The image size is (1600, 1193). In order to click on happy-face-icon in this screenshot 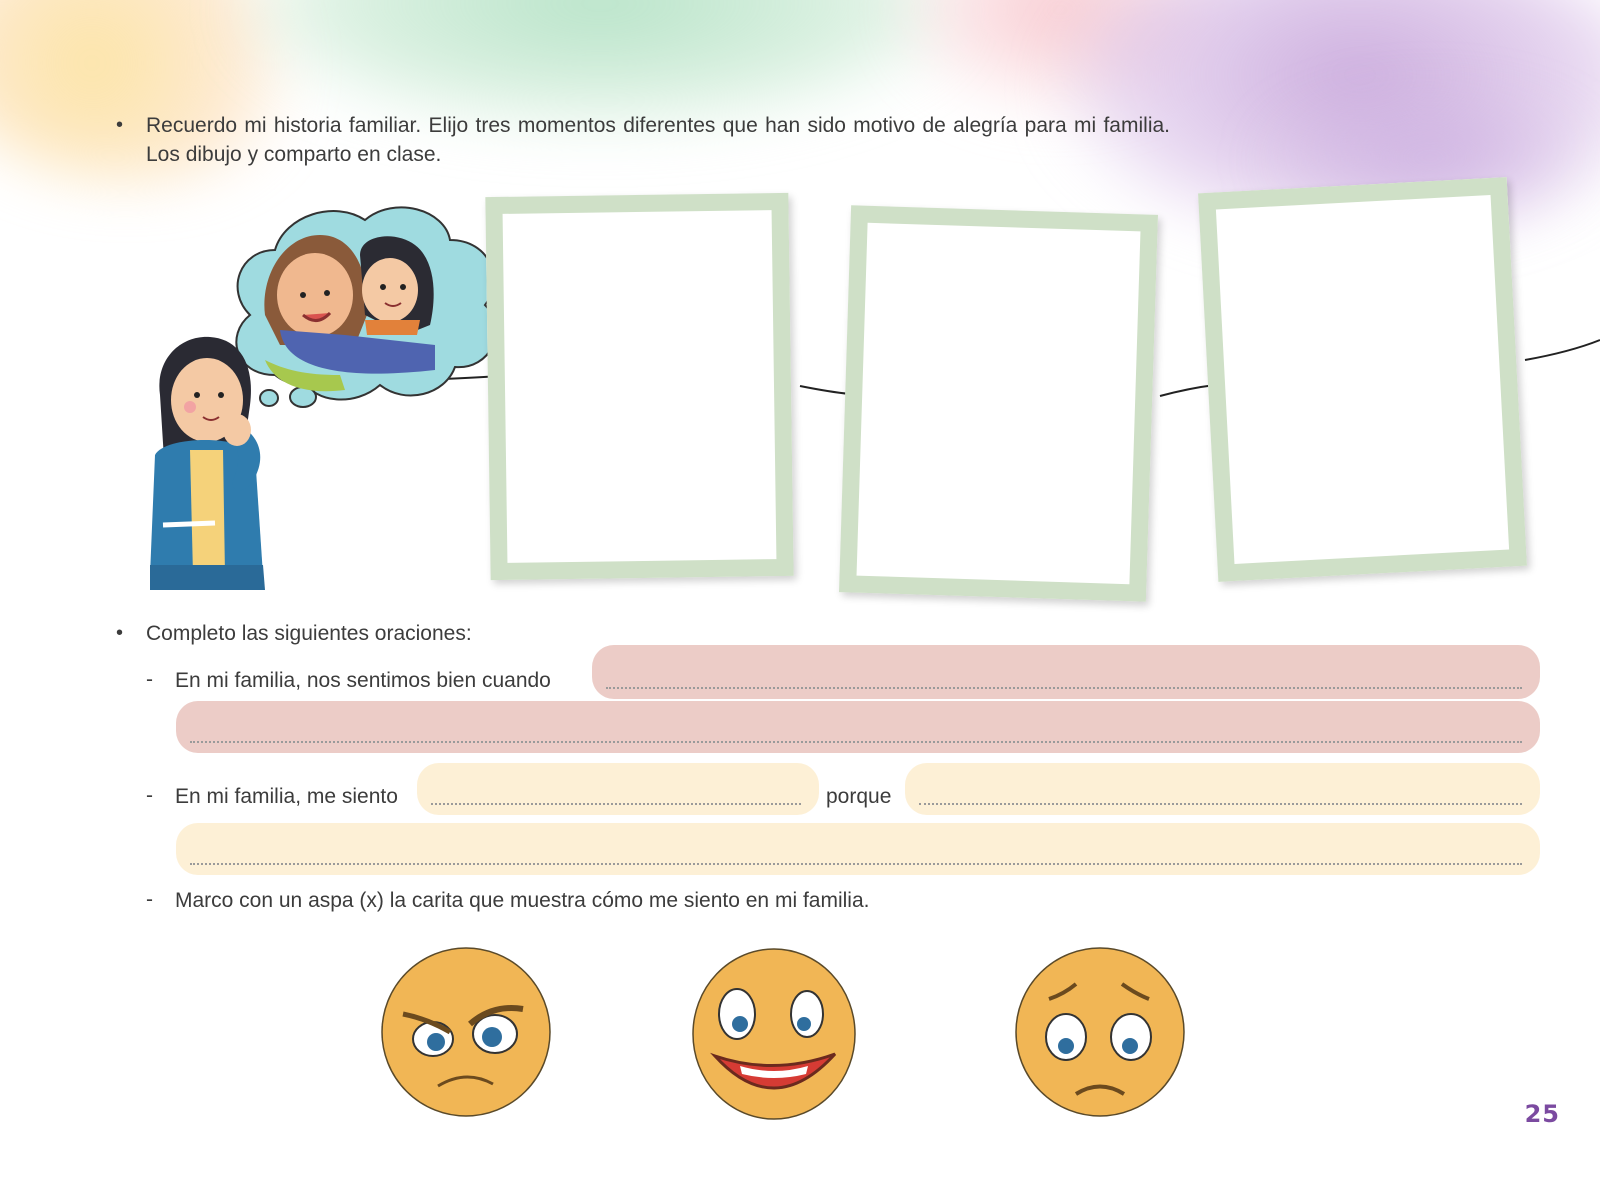, I will do `click(774, 1034)`.